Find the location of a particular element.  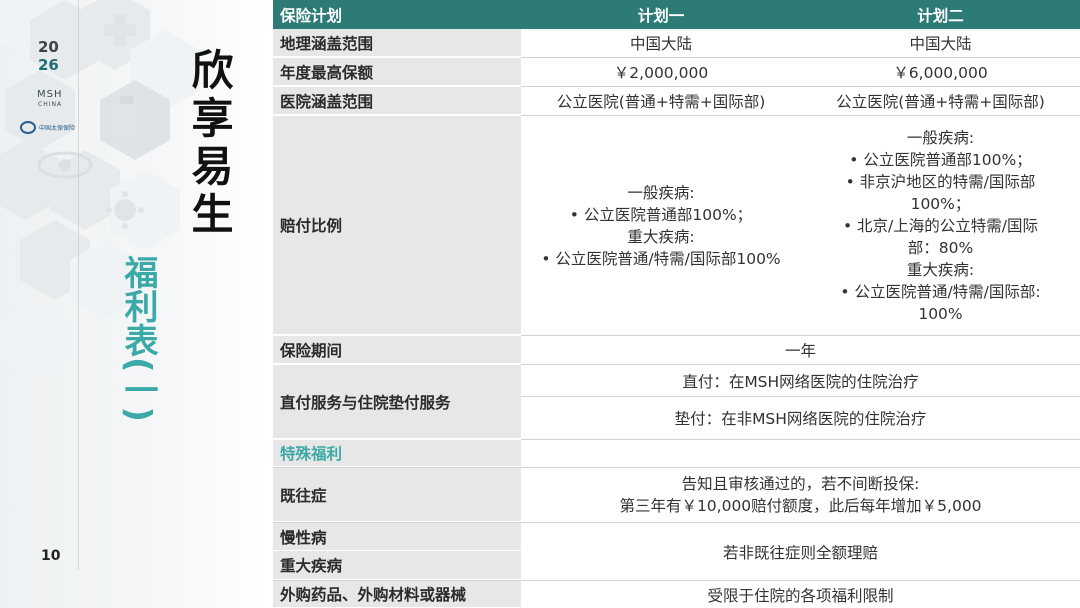

ratio-line: 部：80% is located at coordinates (940, 247).